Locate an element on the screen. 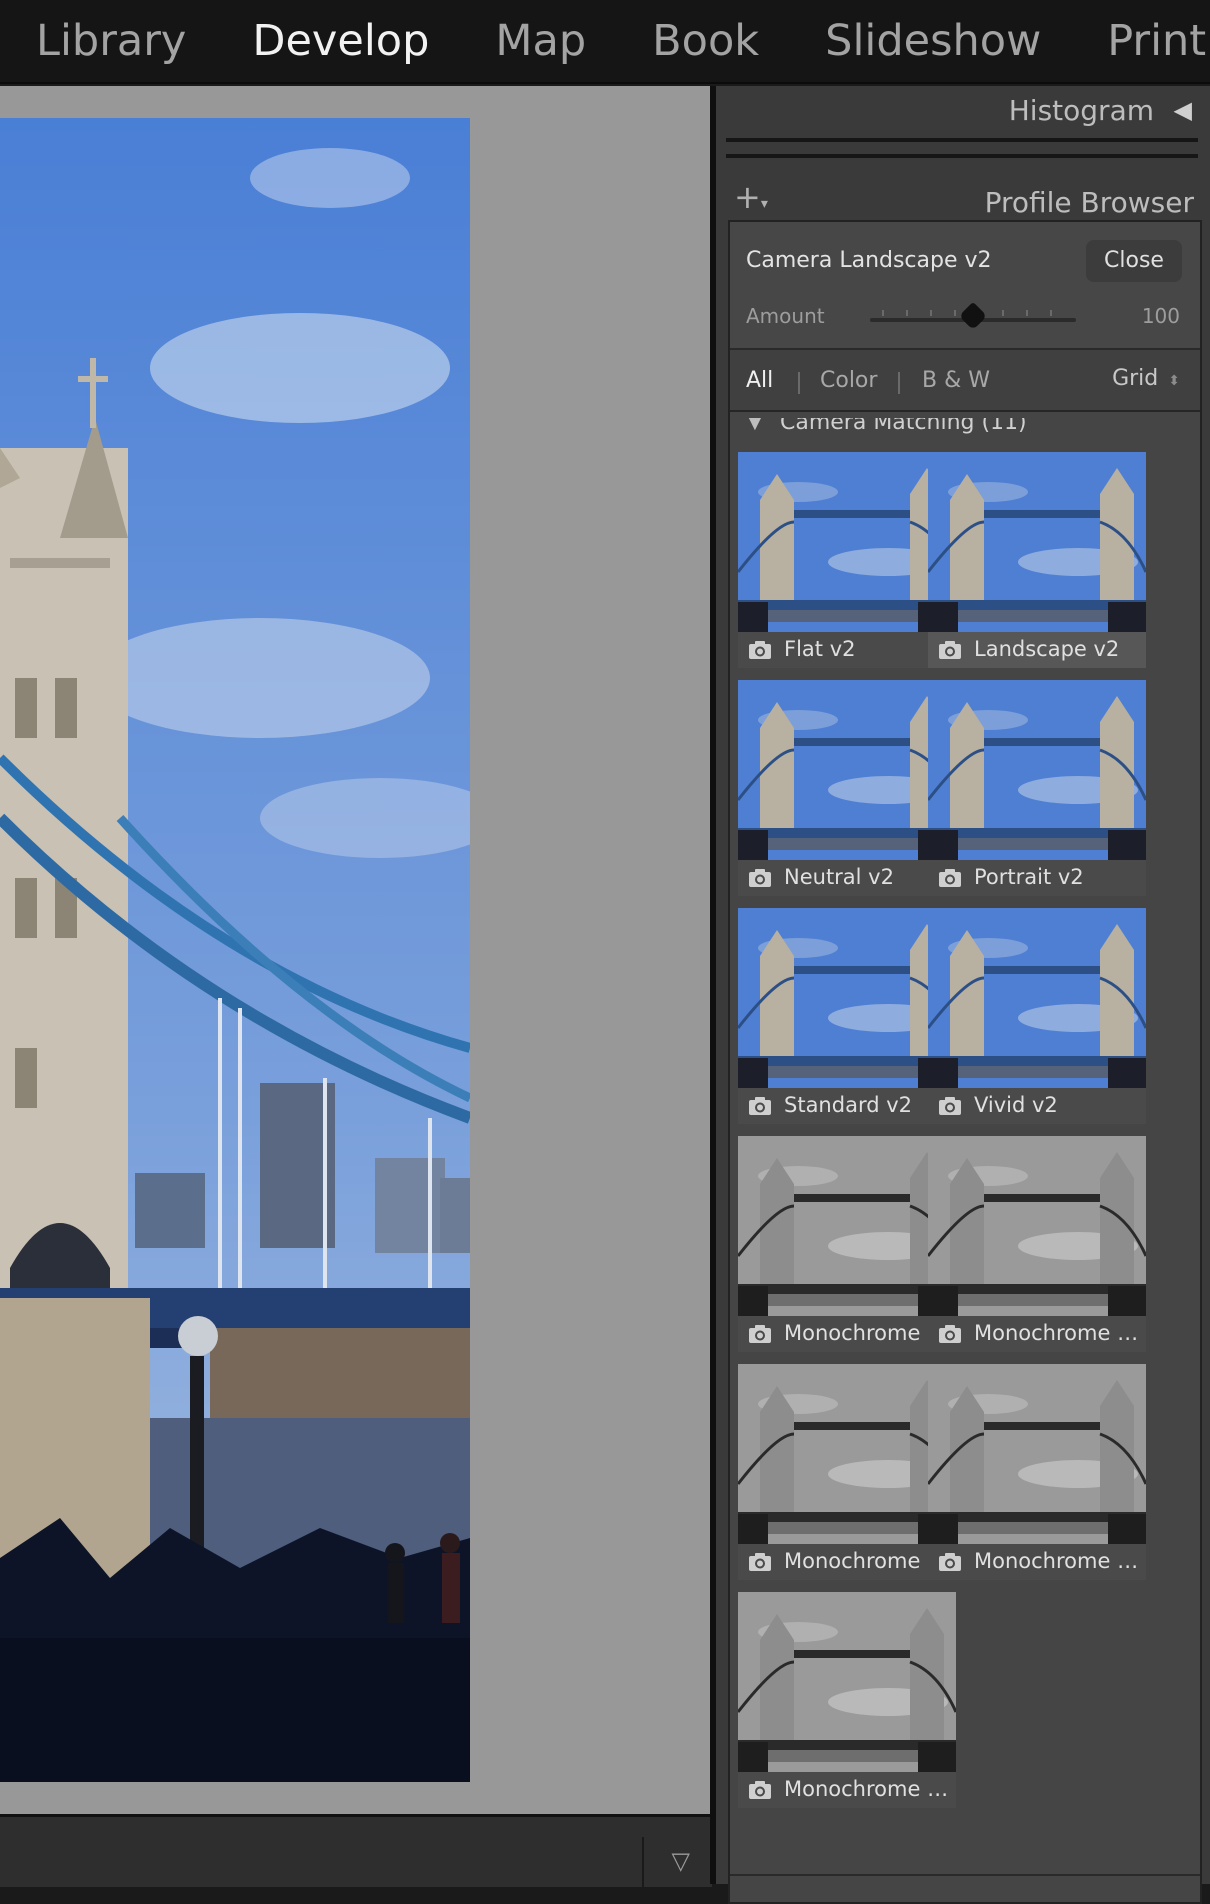 The image size is (1210, 1904). profile-label: Landscape v2 is located at coordinates (1047, 649).